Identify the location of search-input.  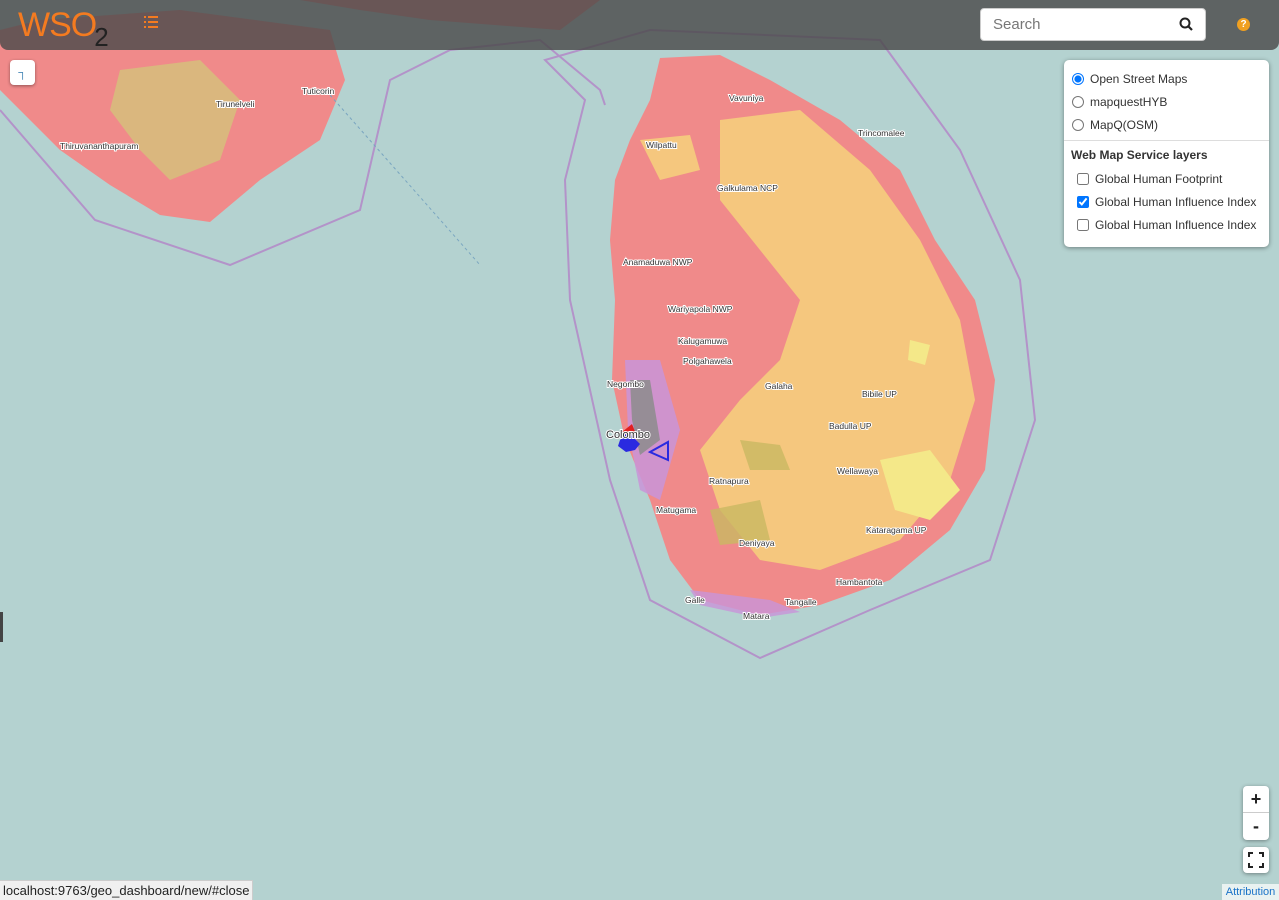
(1088, 24).